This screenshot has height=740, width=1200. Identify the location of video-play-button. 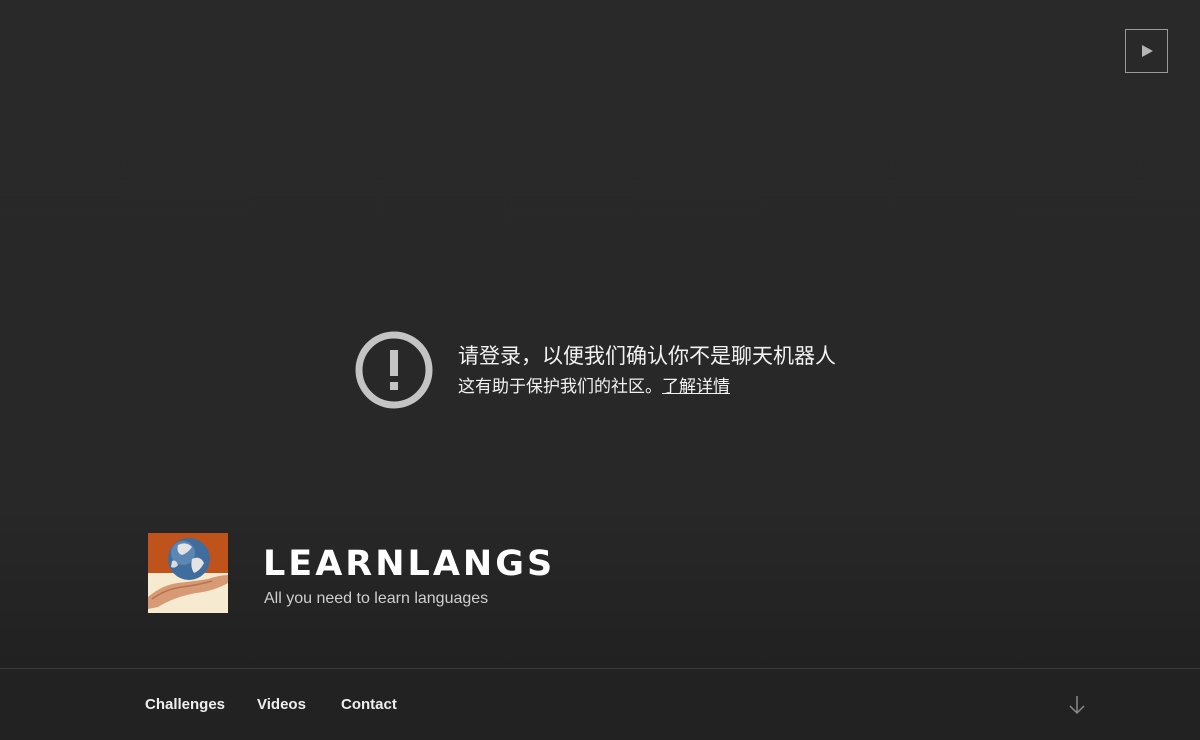
(1146, 51).